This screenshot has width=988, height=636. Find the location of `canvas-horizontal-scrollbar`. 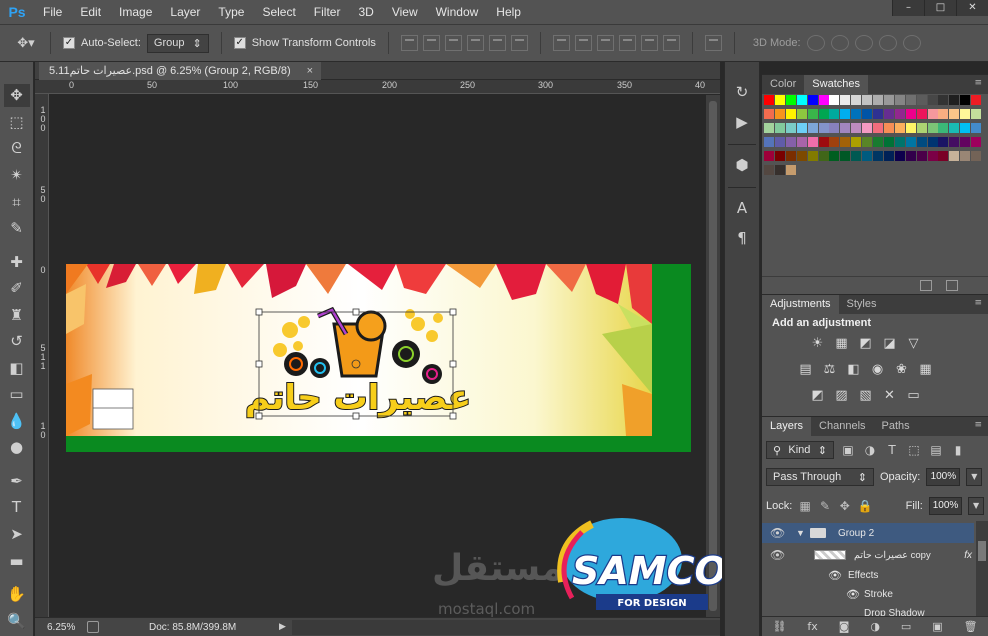

canvas-horizontal-scrollbar is located at coordinates (505, 627).